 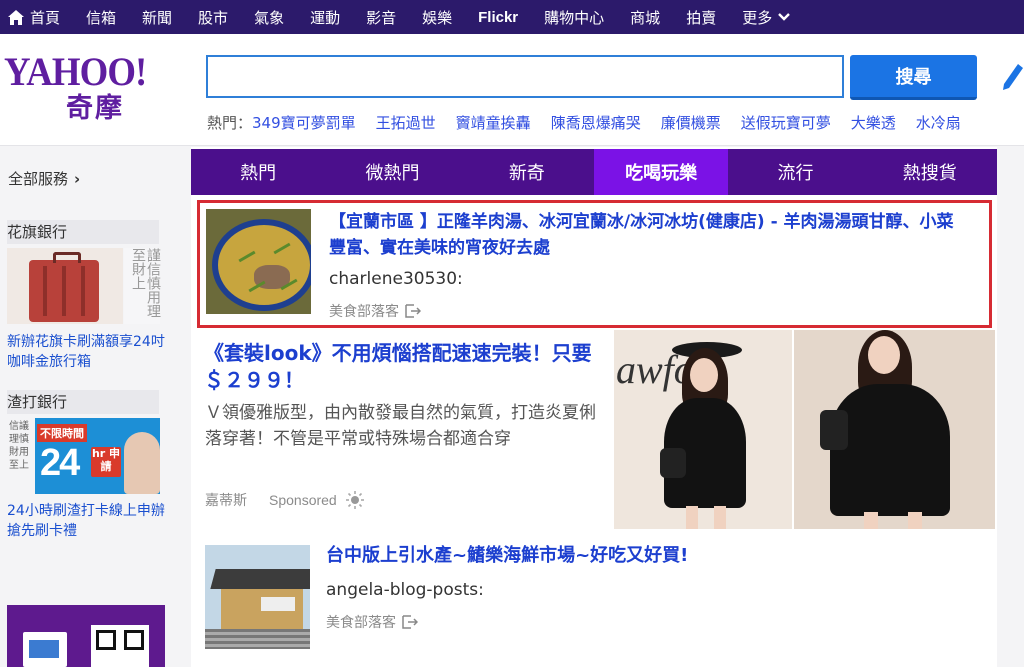 What do you see at coordinates (269, 17) in the screenshot?
I see `nav-weather: 氣象` at bounding box center [269, 17].